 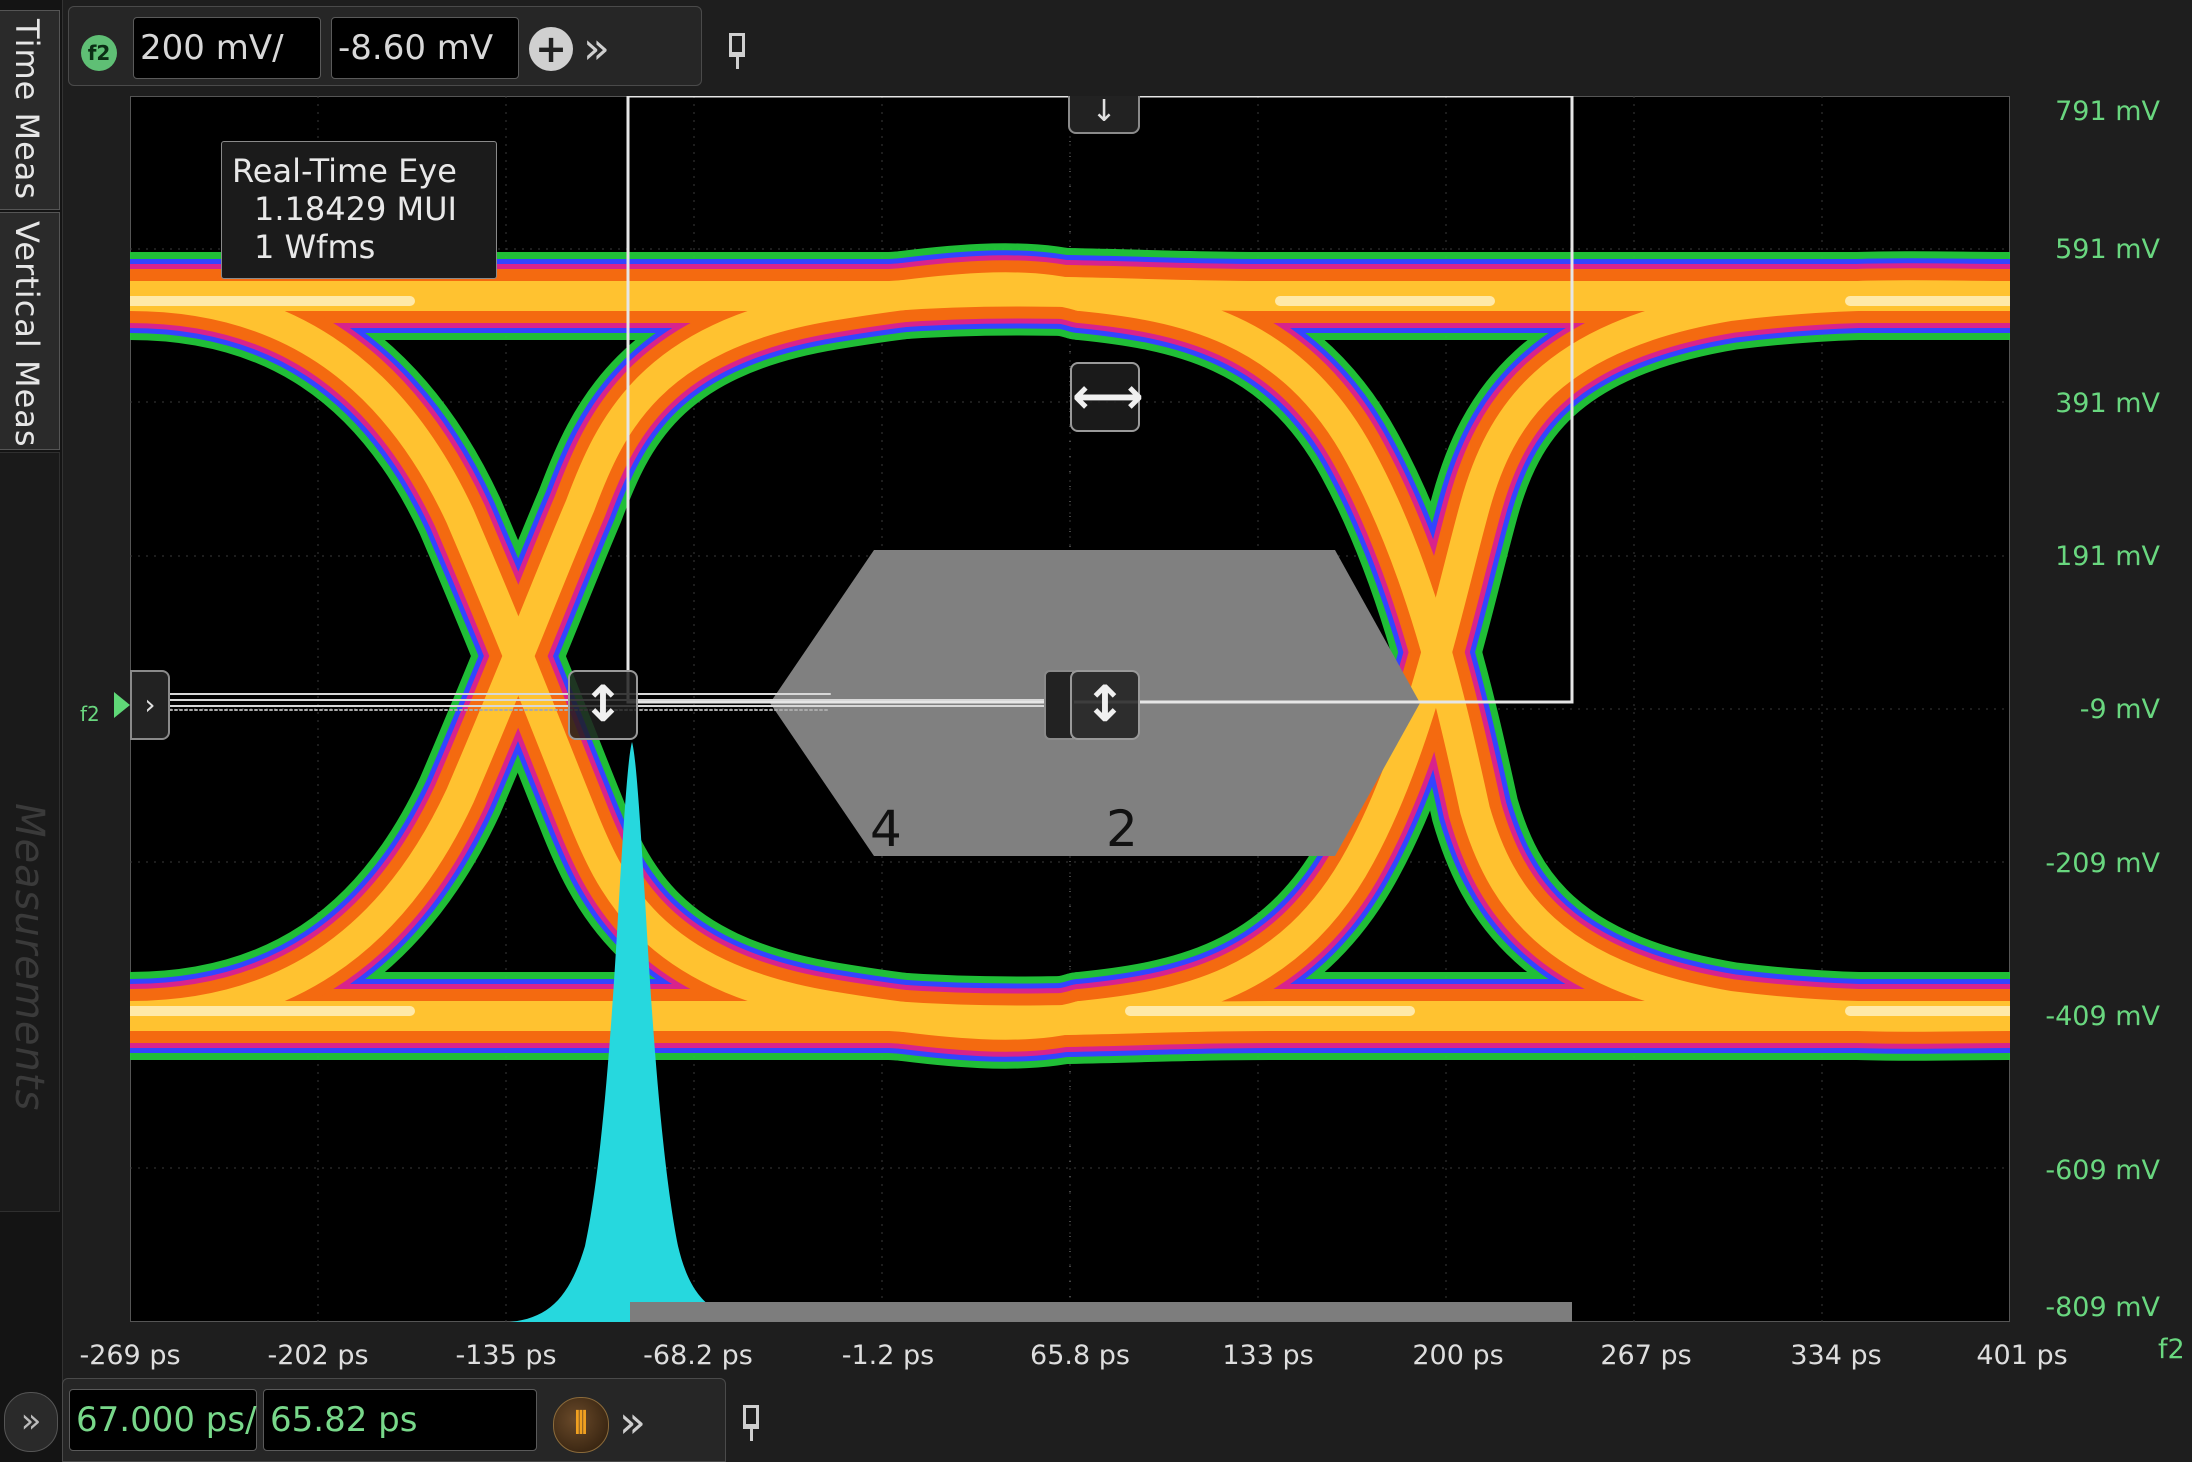 I want to click on expand-panel-button: », so click(x=31, y=1422).